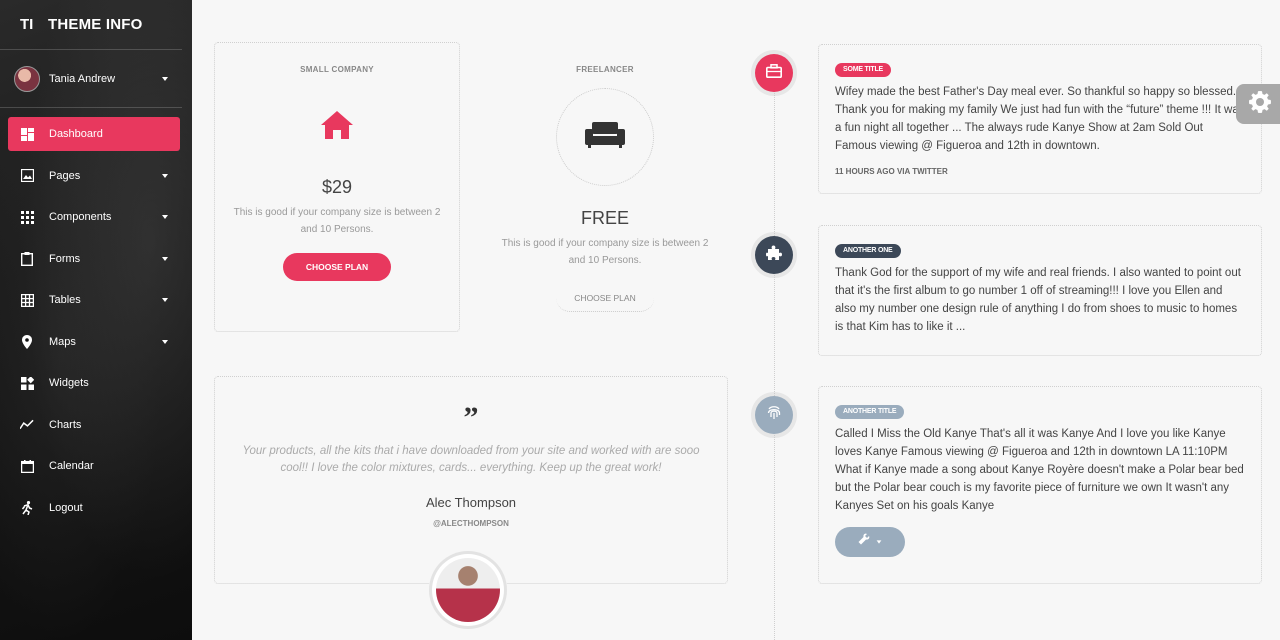 The height and width of the screenshot is (640, 1280). Describe the element at coordinates (774, 356) in the screenshot. I see `timeline-line` at that location.